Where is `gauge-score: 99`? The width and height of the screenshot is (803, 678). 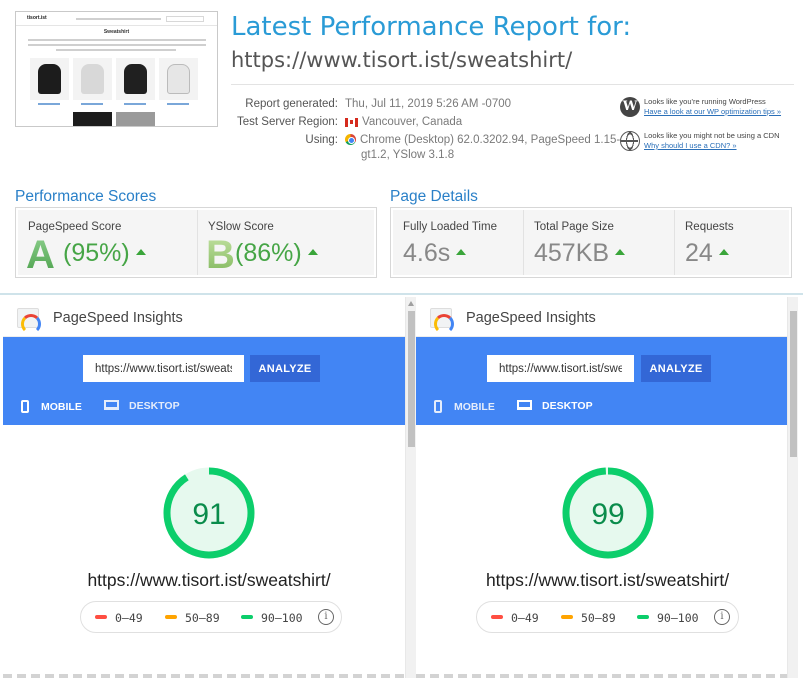 gauge-score: 99 is located at coordinates (607, 514).